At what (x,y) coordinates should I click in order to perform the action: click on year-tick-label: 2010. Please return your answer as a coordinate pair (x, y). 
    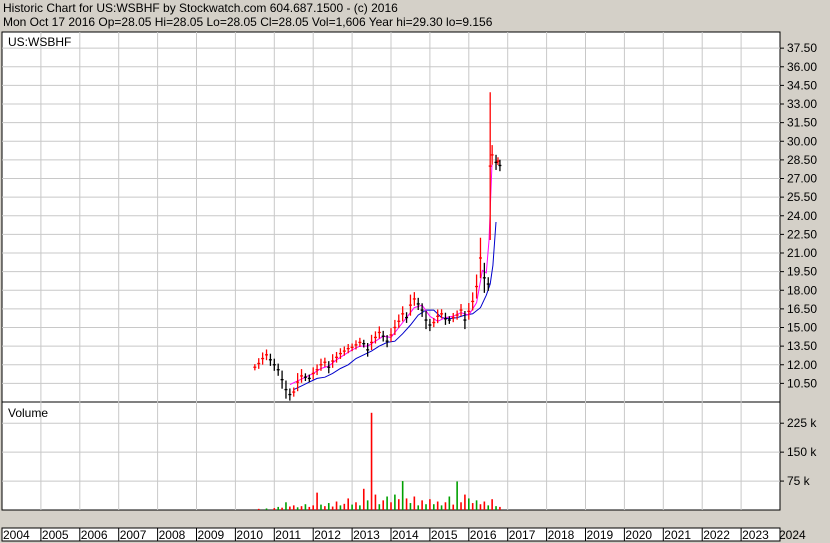
    Looking at the image, I should click on (249, 535).